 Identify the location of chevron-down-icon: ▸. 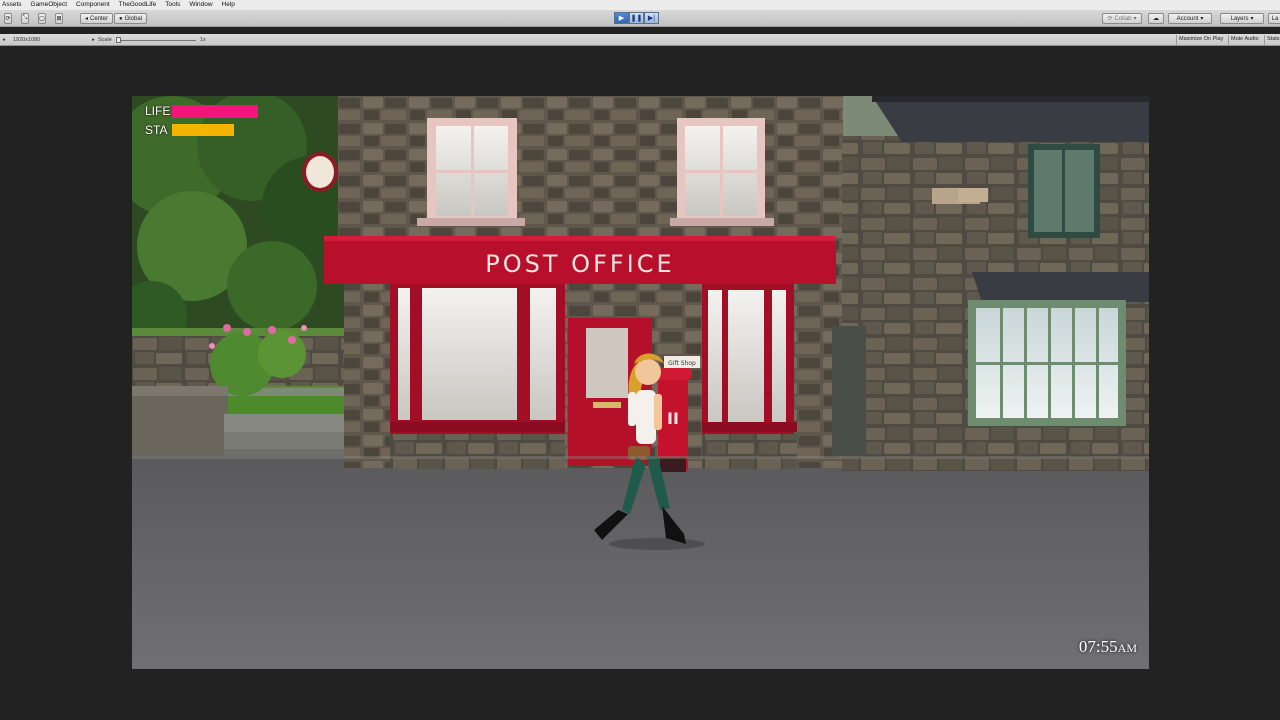
(93, 40).